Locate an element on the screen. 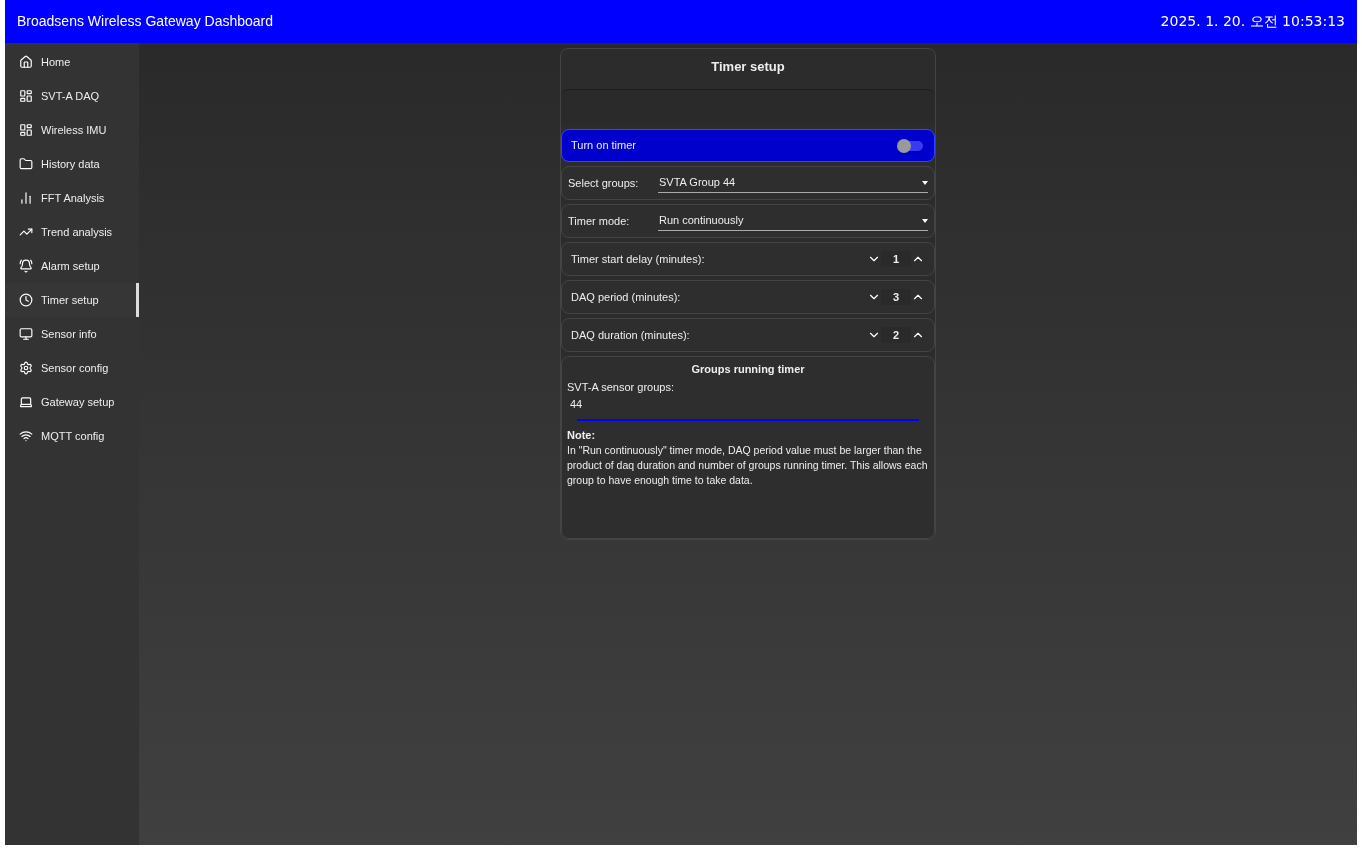  groups-title: Groups running timer is located at coordinates (748, 369).